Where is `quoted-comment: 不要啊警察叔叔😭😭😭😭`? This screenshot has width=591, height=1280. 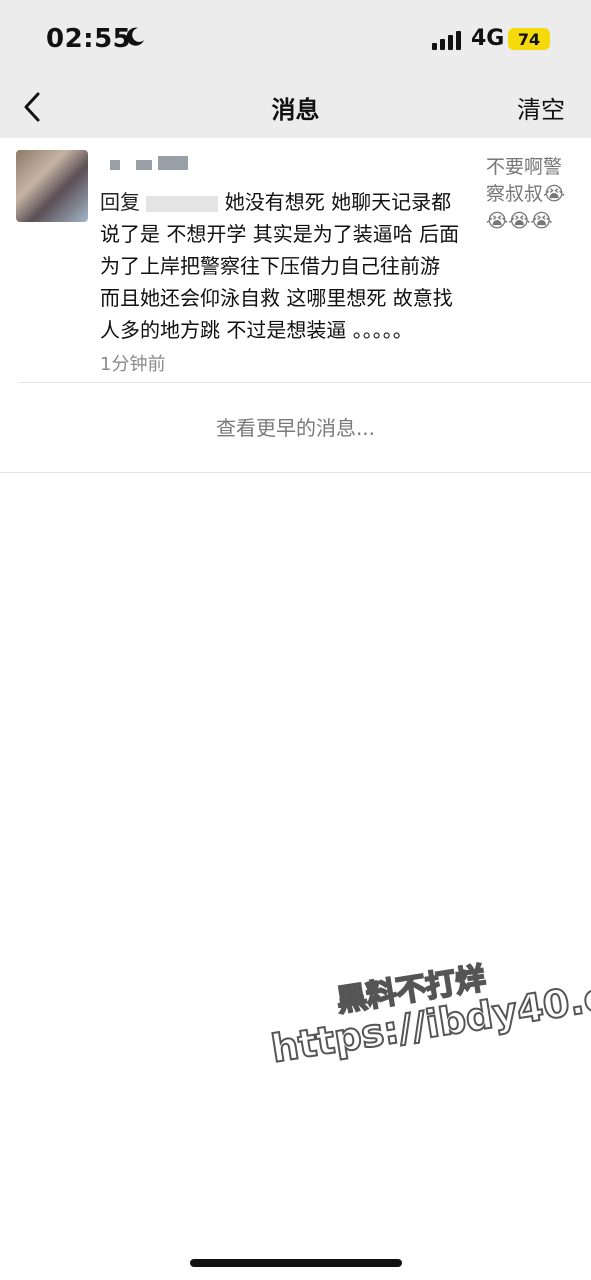 quoted-comment: 不要啊警察叔叔😭😭😭😭 is located at coordinates (526, 194).